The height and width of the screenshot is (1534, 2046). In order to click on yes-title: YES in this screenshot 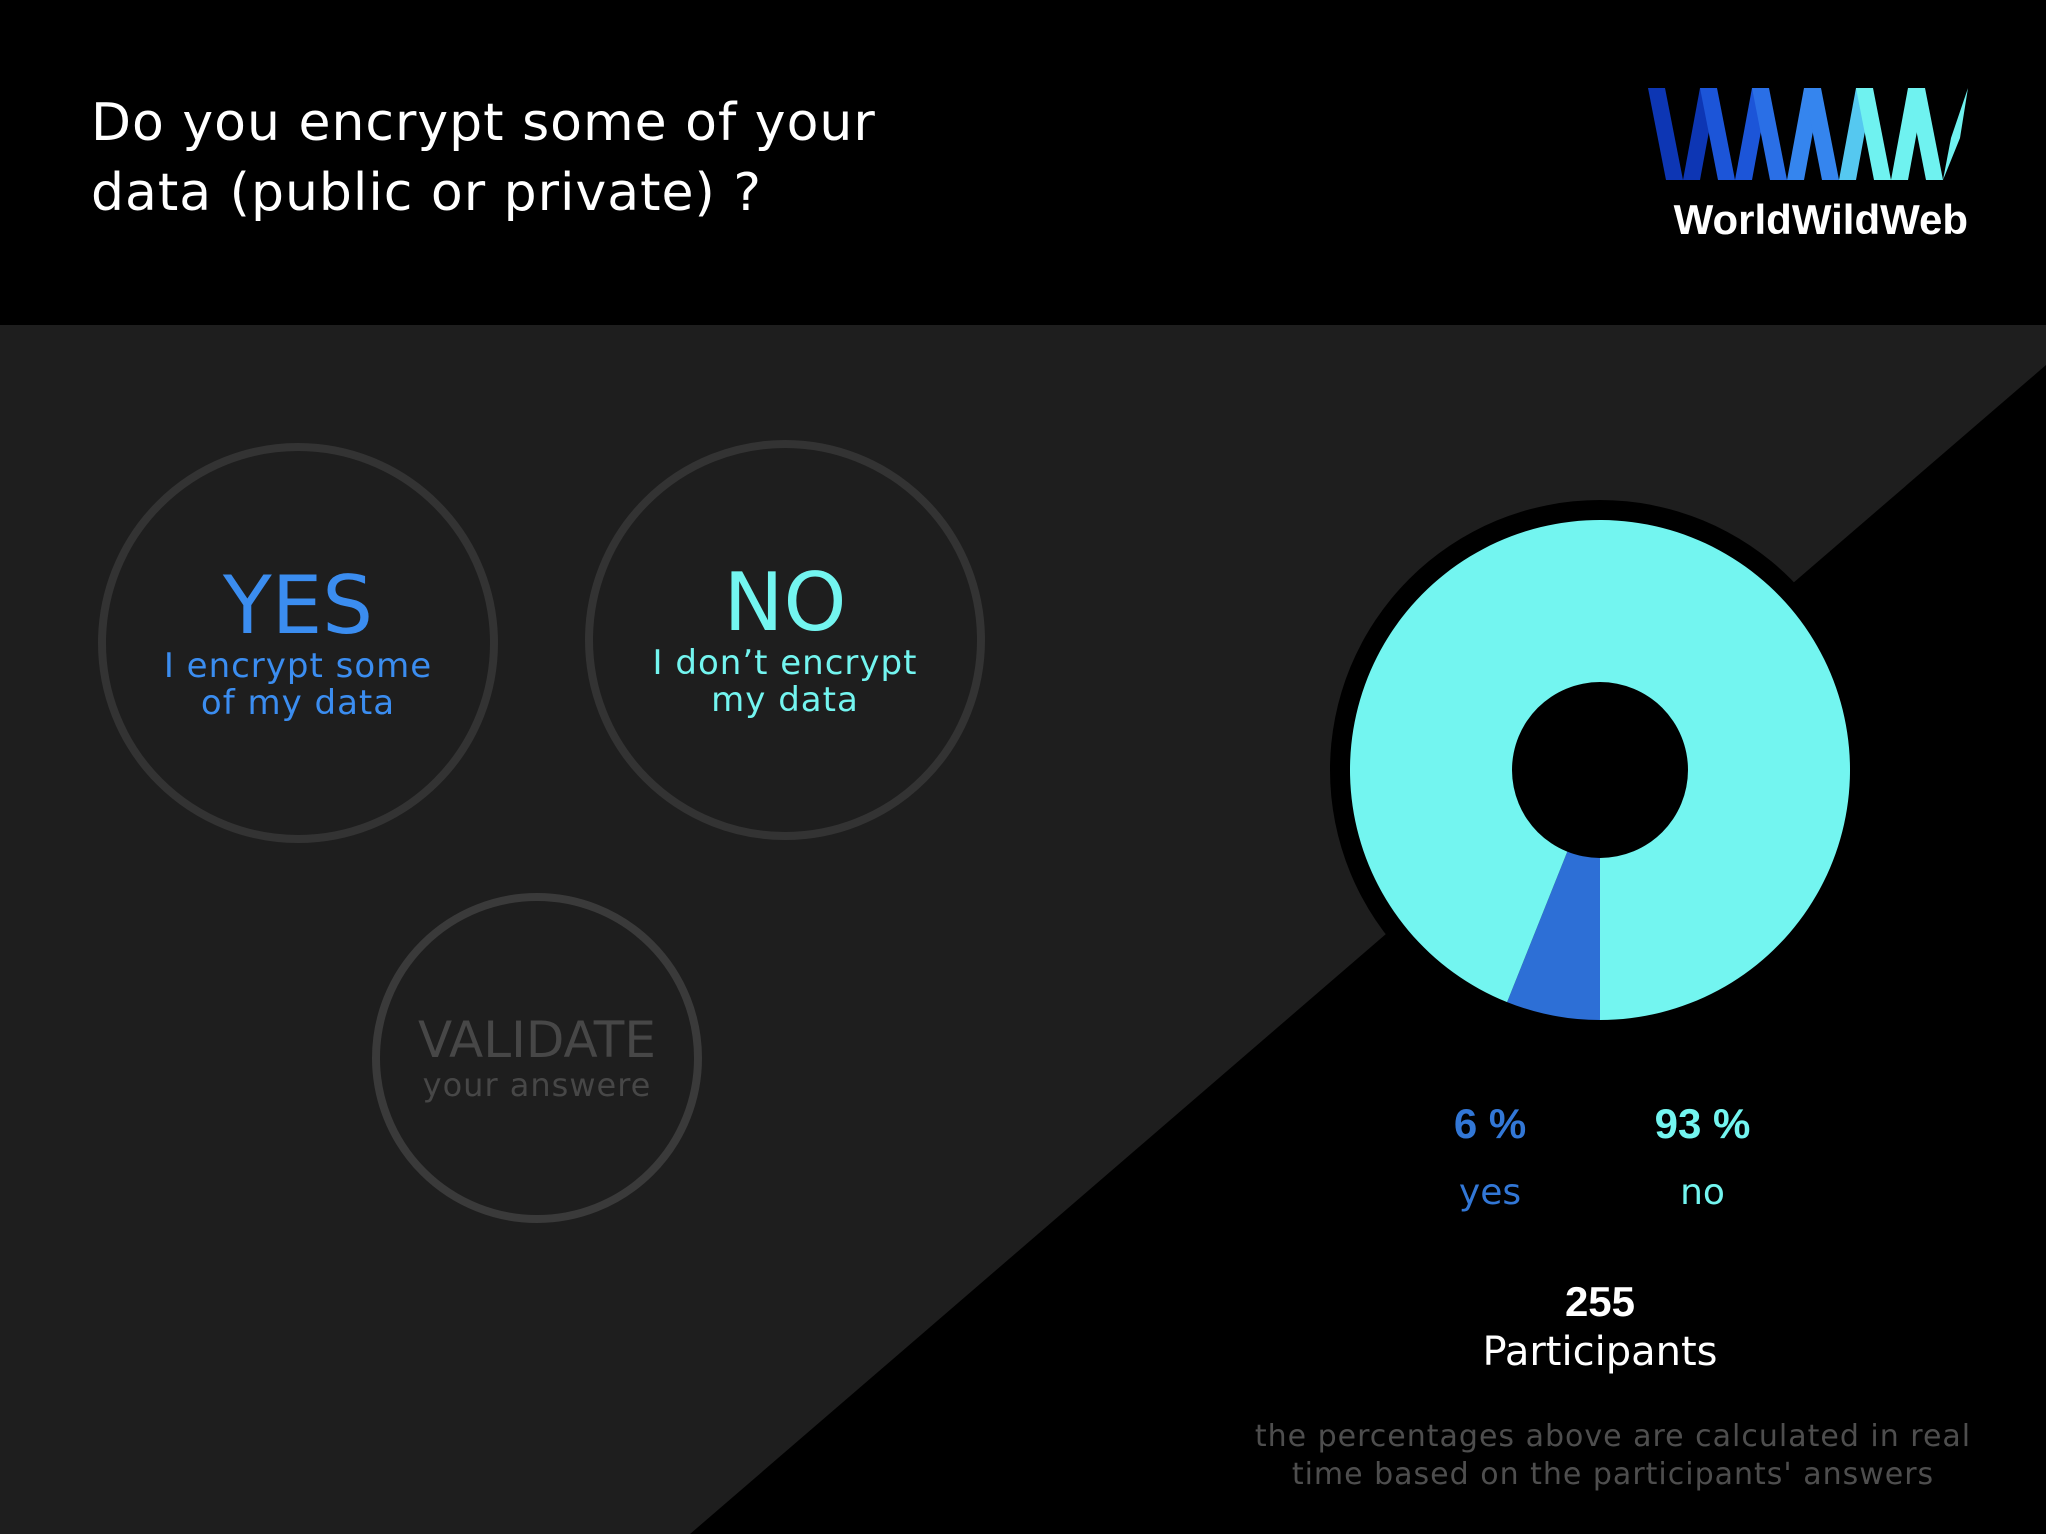, I will do `click(298, 605)`.